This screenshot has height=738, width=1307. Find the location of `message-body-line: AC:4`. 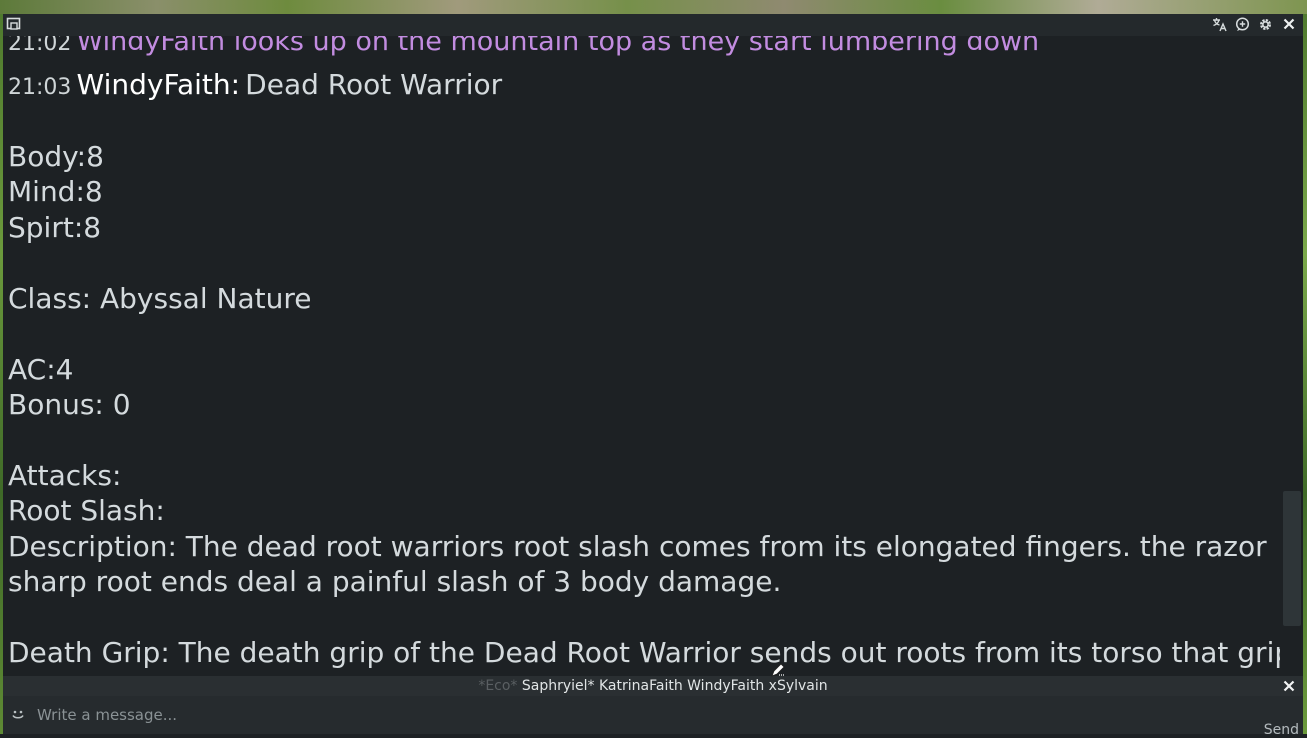

message-body-line: AC:4 is located at coordinates (41, 369).